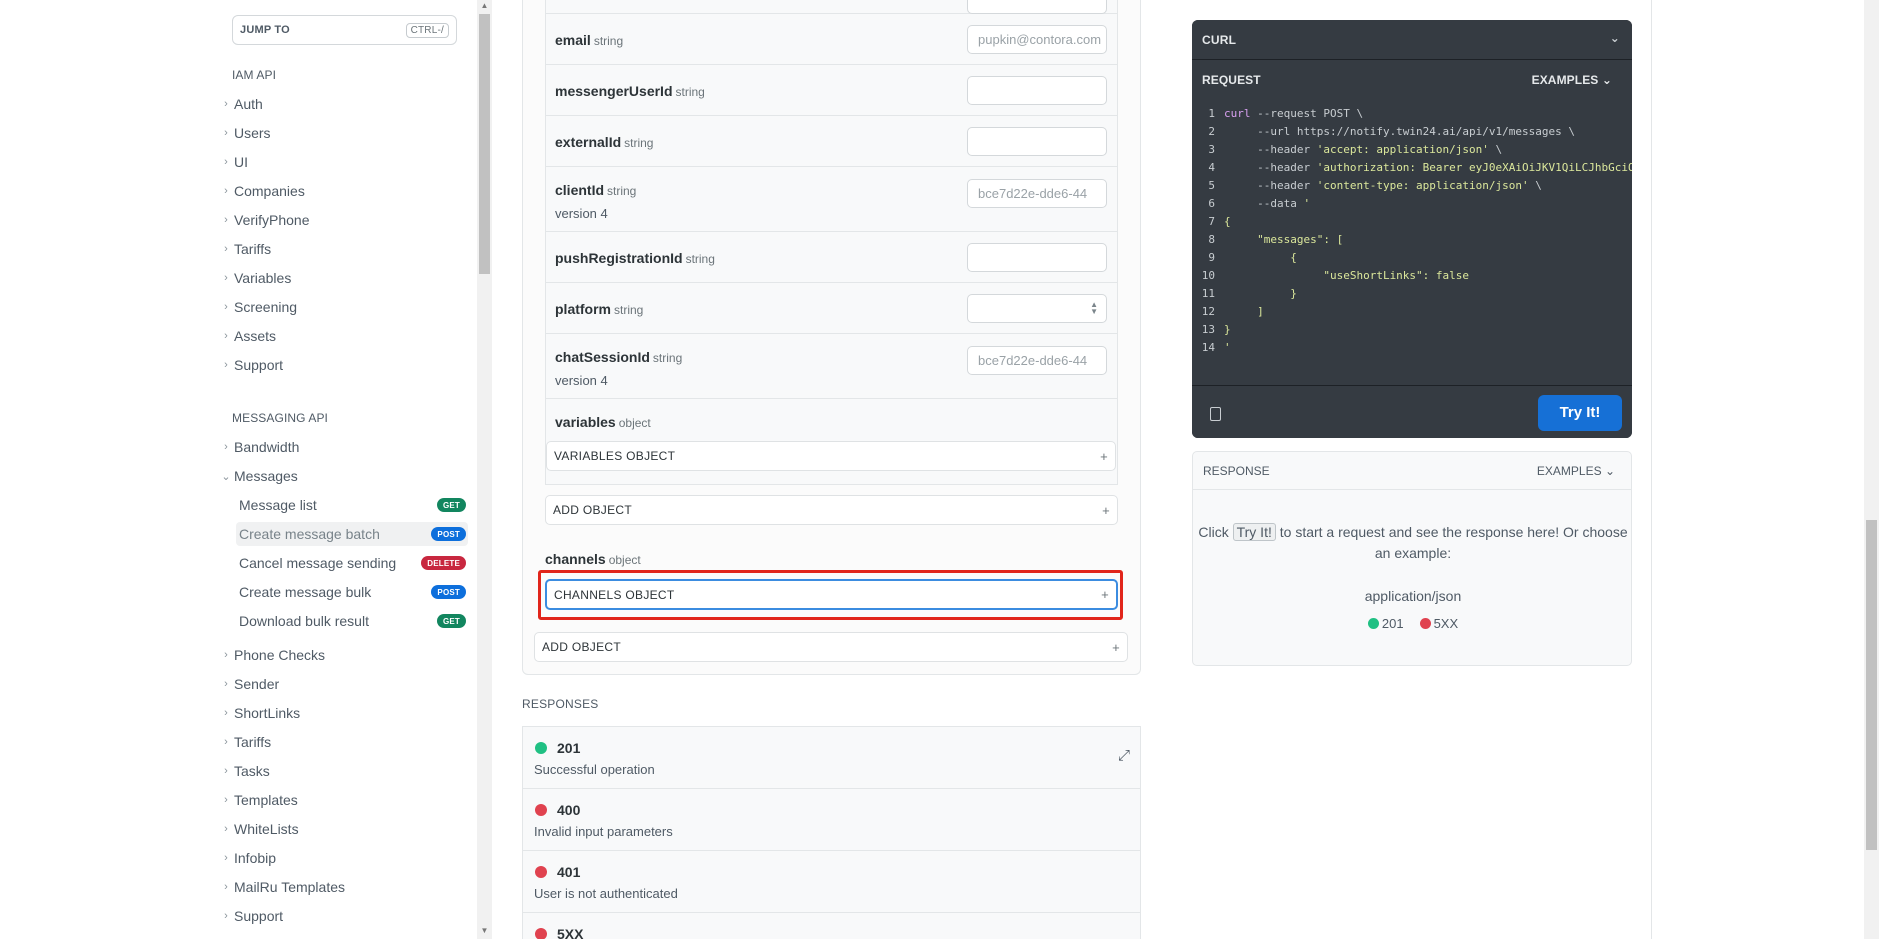 This screenshot has width=1879, height=939. What do you see at coordinates (309, 534) in the screenshot?
I see `sidebar-subitem-label: Create message batch` at bounding box center [309, 534].